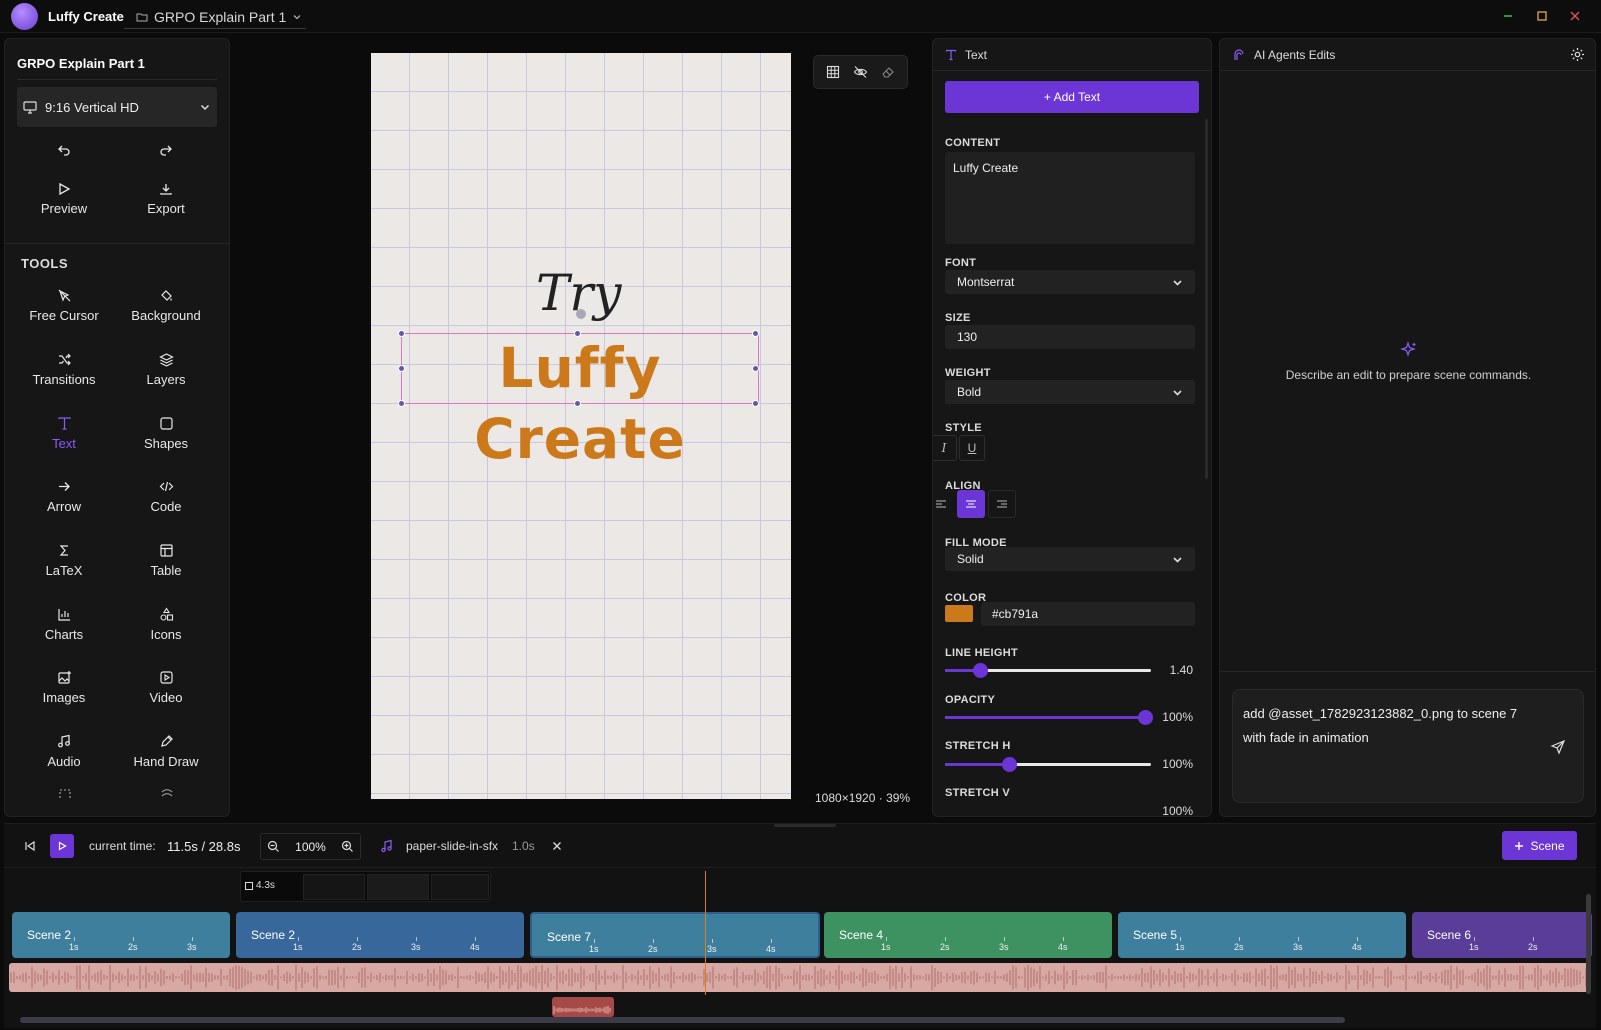 This screenshot has width=1601, height=1030. What do you see at coordinates (581, 314) in the screenshot?
I see `rotate-handle` at bounding box center [581, 314].